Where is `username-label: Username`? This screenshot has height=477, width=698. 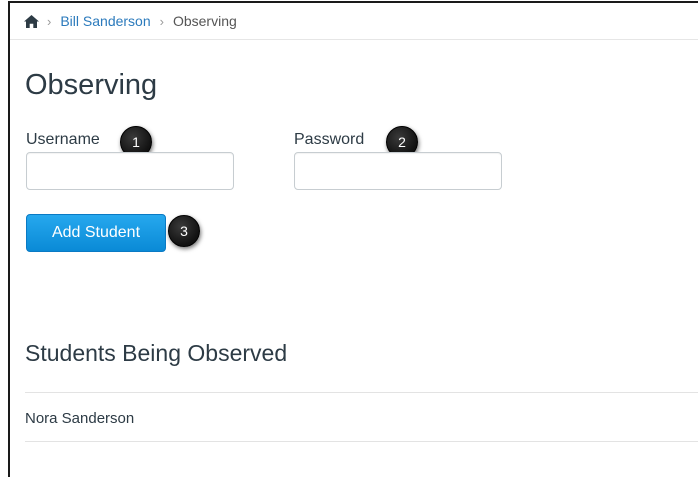
username-label: Username is located at coordinates (63, 139).